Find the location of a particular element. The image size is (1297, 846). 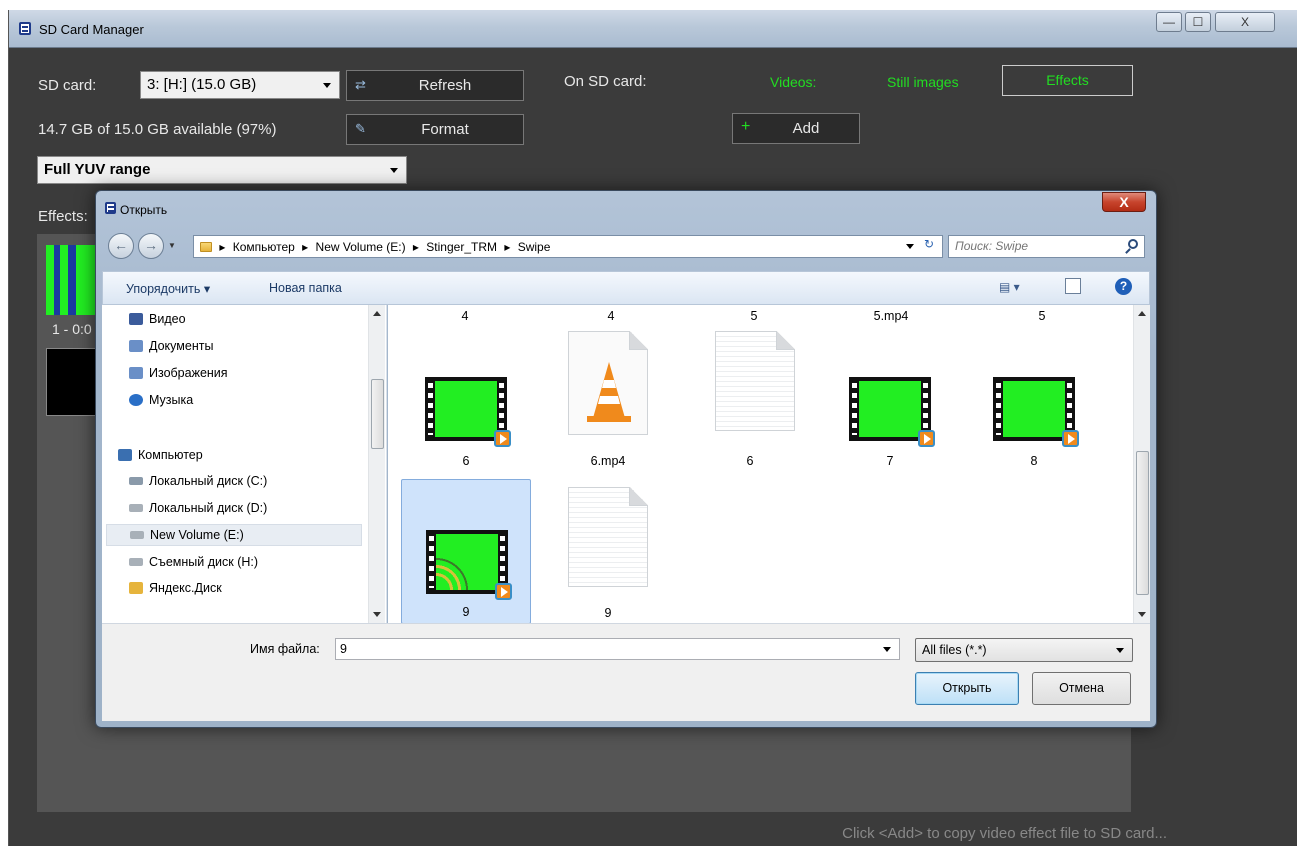

dialog-close-button: X is located at coordinates (1124, 202).